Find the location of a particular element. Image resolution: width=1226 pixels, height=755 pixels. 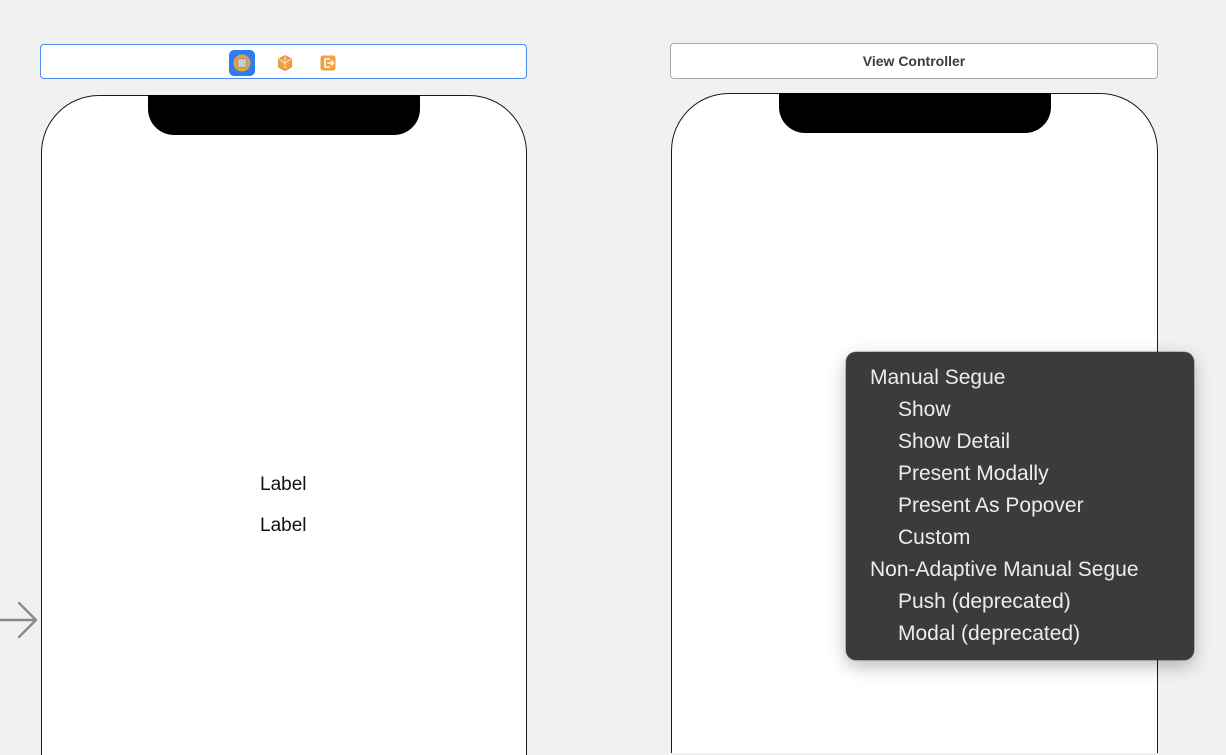

first-responder-icon: 1 is located at coordinates (285, 63).